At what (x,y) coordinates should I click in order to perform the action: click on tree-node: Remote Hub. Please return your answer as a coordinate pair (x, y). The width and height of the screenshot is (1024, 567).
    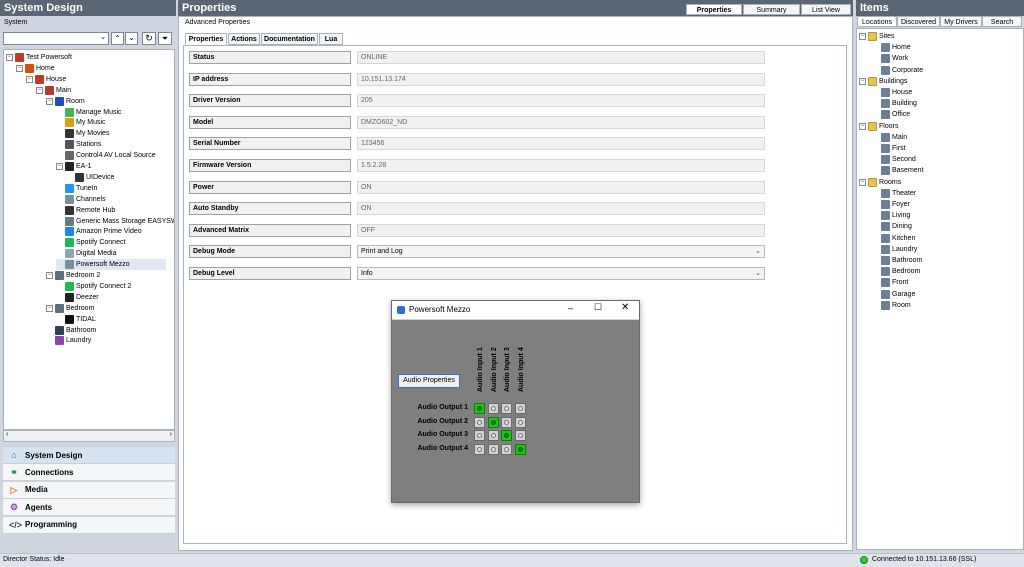
    Looking at the image, I should click on (85, 210).